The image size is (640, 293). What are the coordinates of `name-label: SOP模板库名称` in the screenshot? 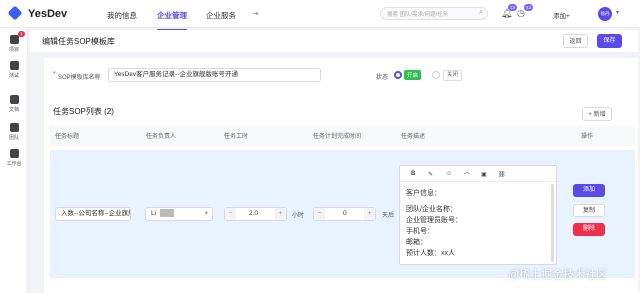 It's located at (79, 78).